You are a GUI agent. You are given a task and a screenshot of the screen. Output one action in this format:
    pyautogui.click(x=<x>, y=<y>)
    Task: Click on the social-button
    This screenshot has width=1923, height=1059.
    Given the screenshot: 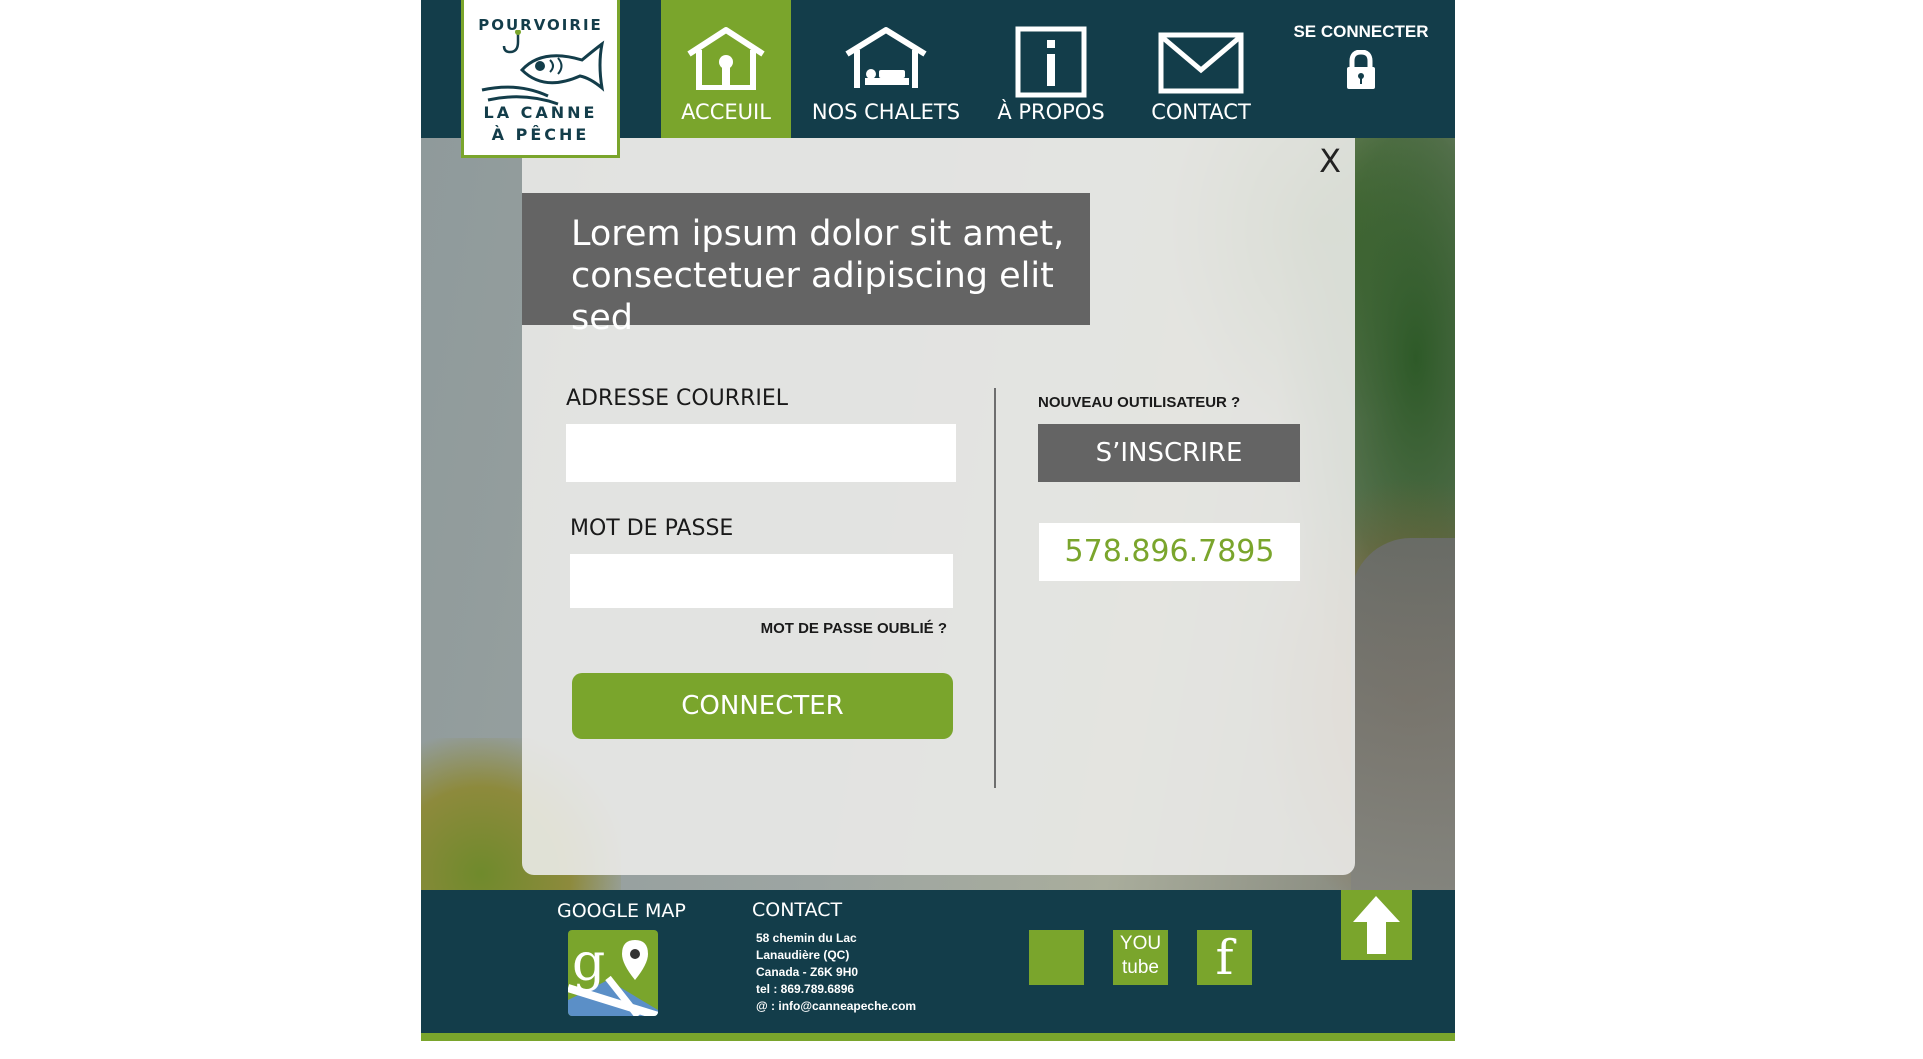 What is the action you would take?
    pyautogui.click(x=1056, y=957)
    